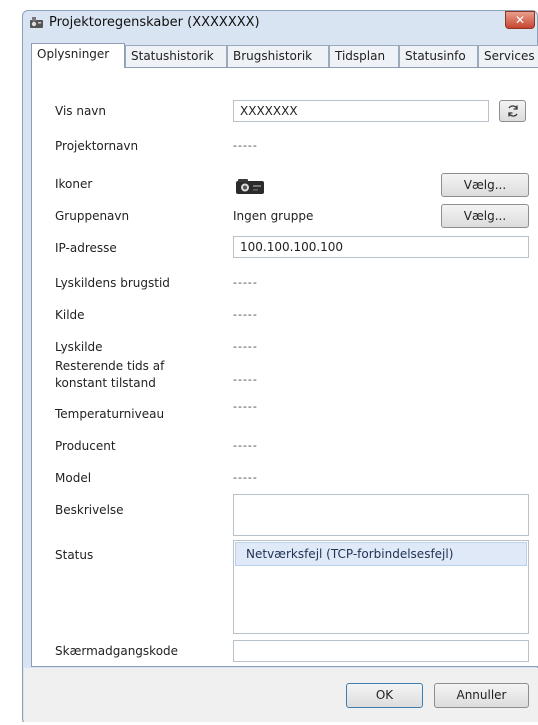 The width and height of the screenshot is (538, 725). What do you see at coordinates (117, 651) in the screenshot?
I see `screen-password-label: Skærmadgangskode` at bounding box center [117, 651].